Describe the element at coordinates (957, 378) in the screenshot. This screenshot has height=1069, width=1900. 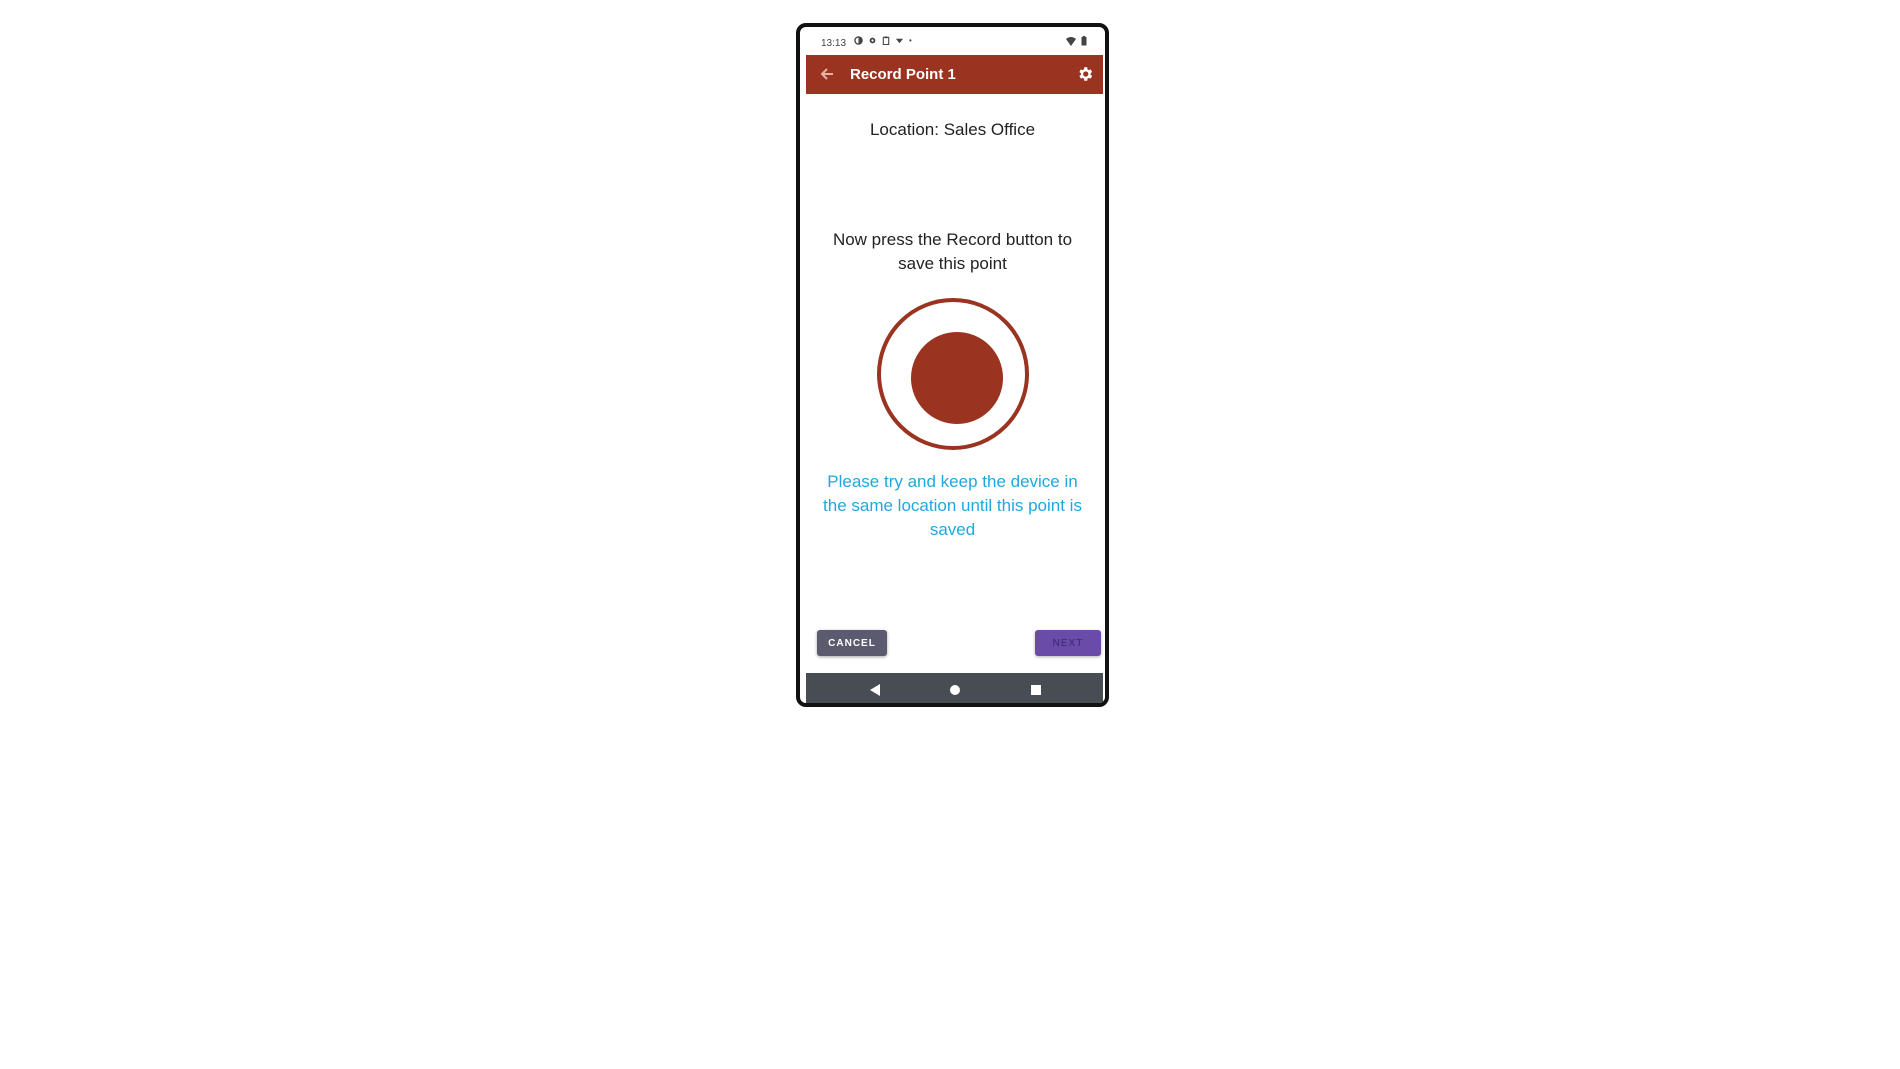
I see `record-icon` at that location.